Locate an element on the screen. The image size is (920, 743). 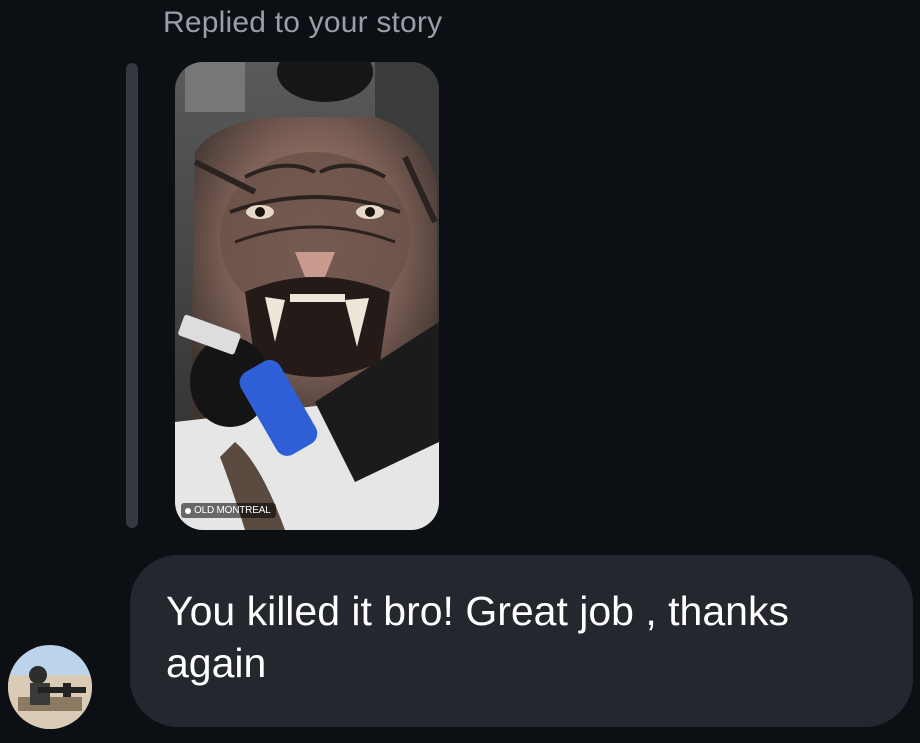
reply-indicator-bar is located at coordinates (132, 295).